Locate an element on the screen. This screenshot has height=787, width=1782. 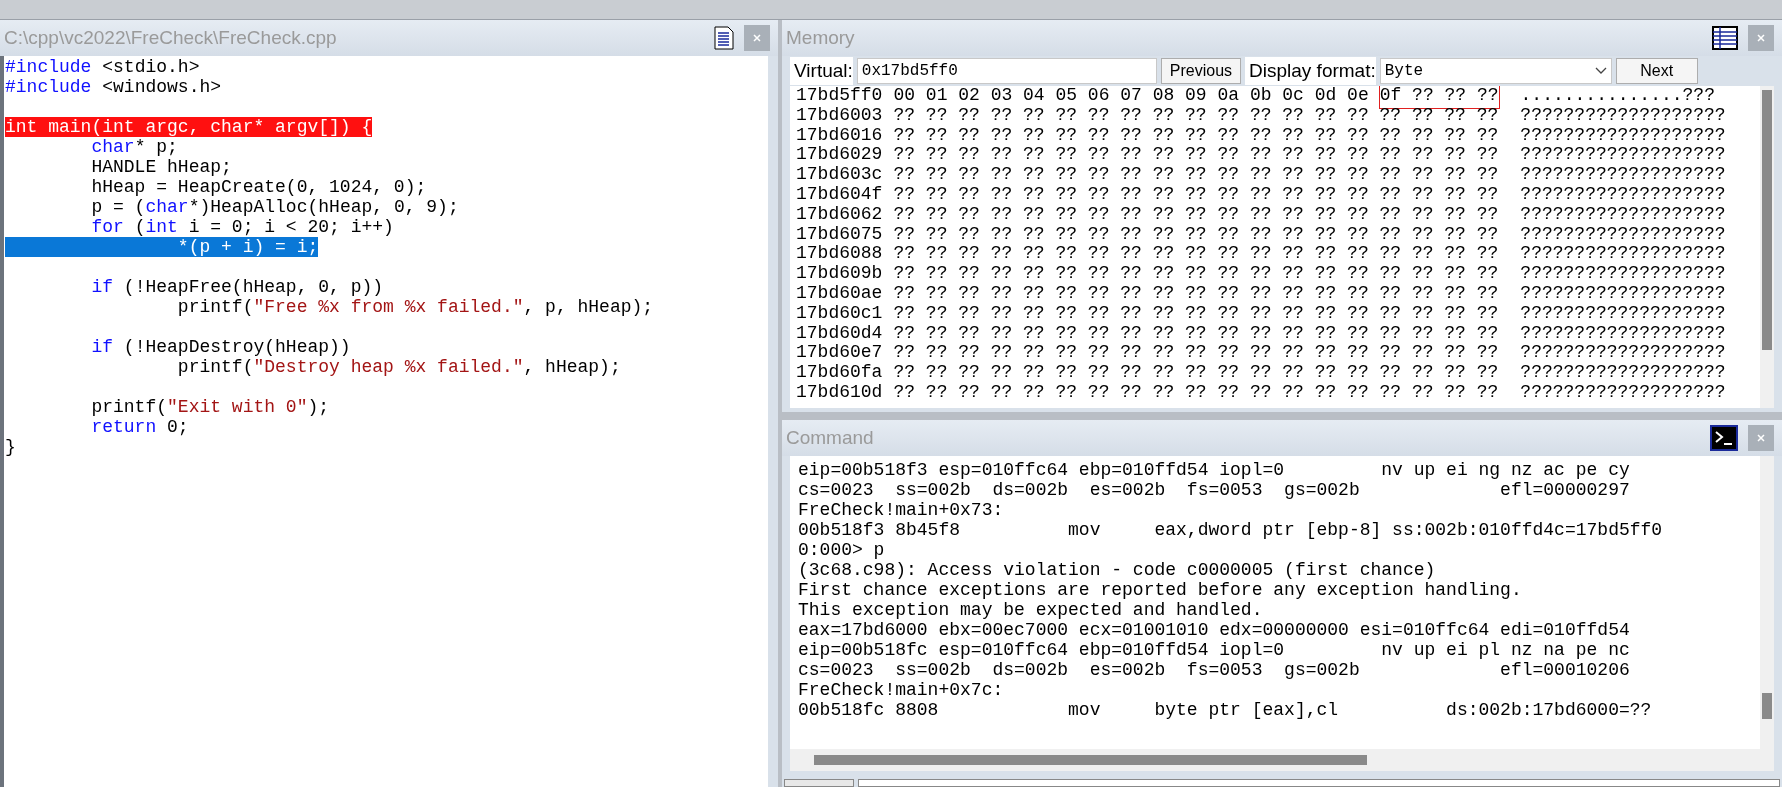
command-output-line: eip=00b518fc esp=010ffc64 ebp=010ffd54 iopl=0 nv up ei pl nz na pe nc is located at coordinates (1214, 650).